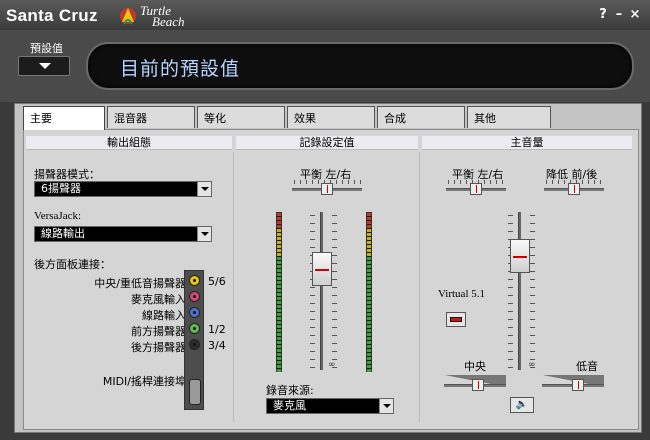  Describe the element at coordinates (330, 406) in the screenshot. I see `record-source-select: 麥克風` at that location.